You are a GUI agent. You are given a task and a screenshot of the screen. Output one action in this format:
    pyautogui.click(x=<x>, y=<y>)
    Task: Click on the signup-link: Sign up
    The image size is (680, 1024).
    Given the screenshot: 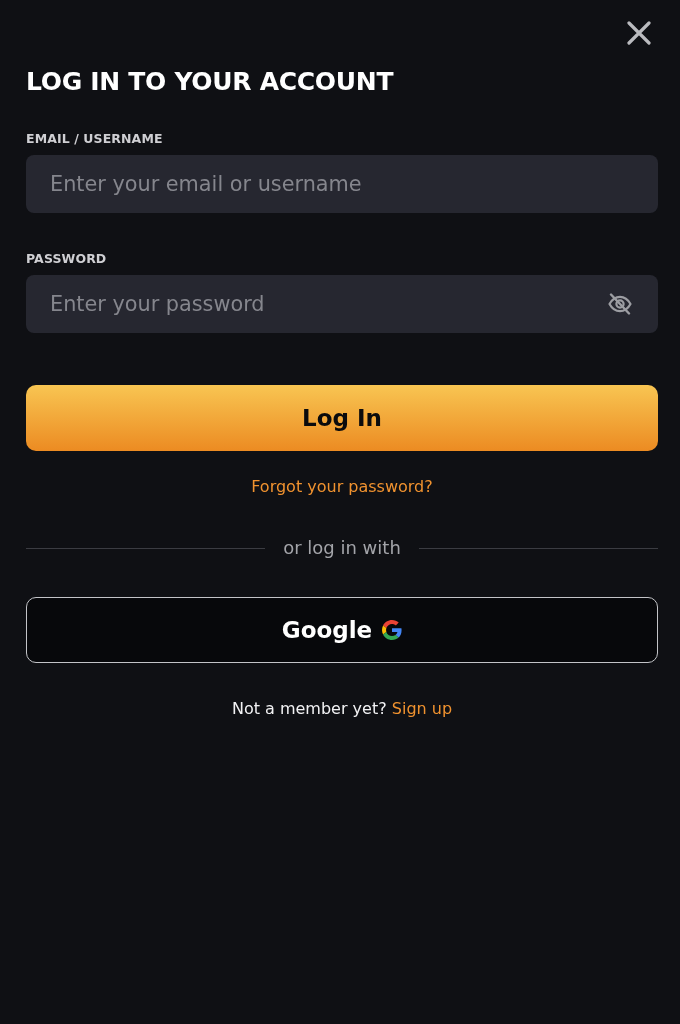 What is the action you would take?
    pyautogui.click(x=422, y=708)
    